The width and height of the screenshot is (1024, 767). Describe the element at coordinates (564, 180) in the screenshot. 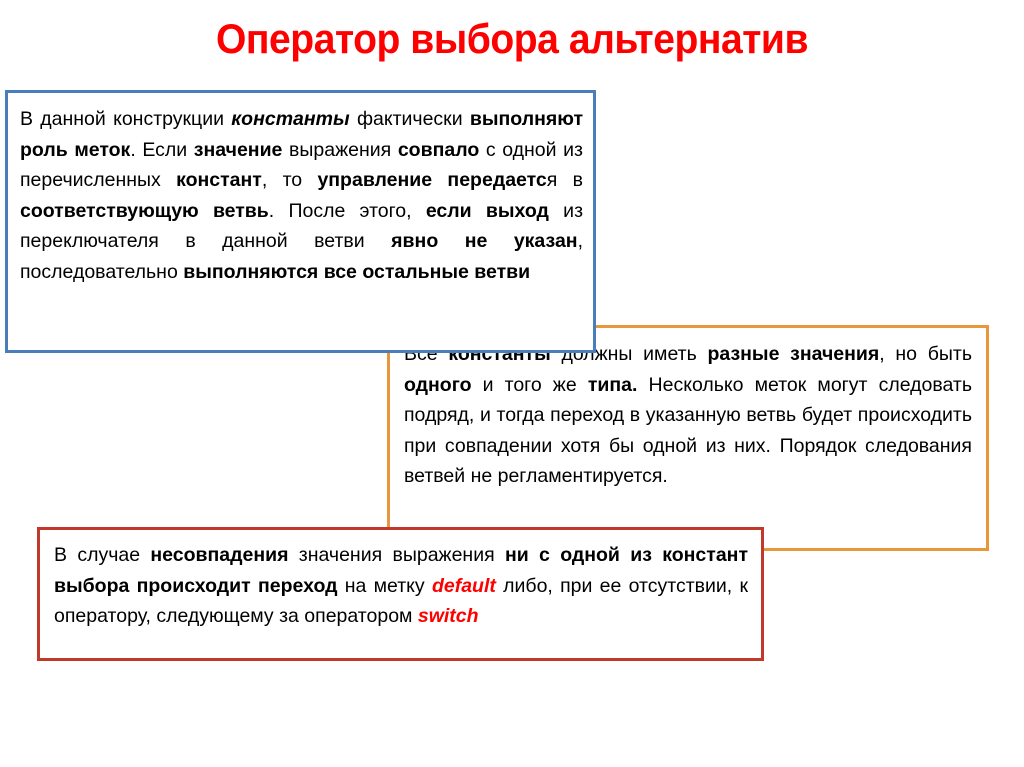

I see `text-run: я в` at that location.